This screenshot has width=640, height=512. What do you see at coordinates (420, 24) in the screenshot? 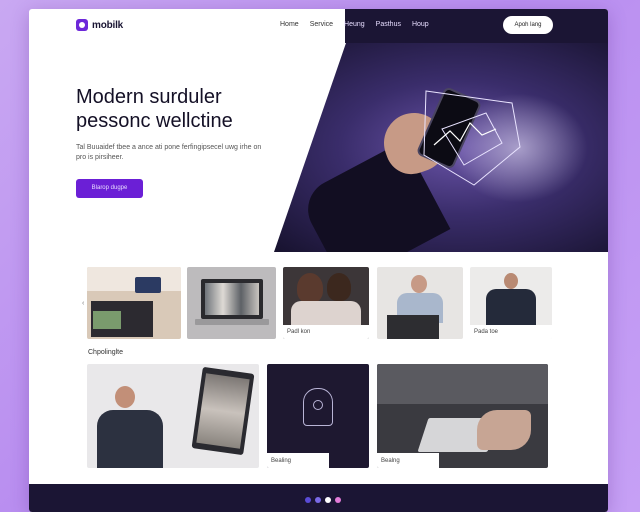
I see `nav-link-houp: Houp` at bounding box center [420, 24].